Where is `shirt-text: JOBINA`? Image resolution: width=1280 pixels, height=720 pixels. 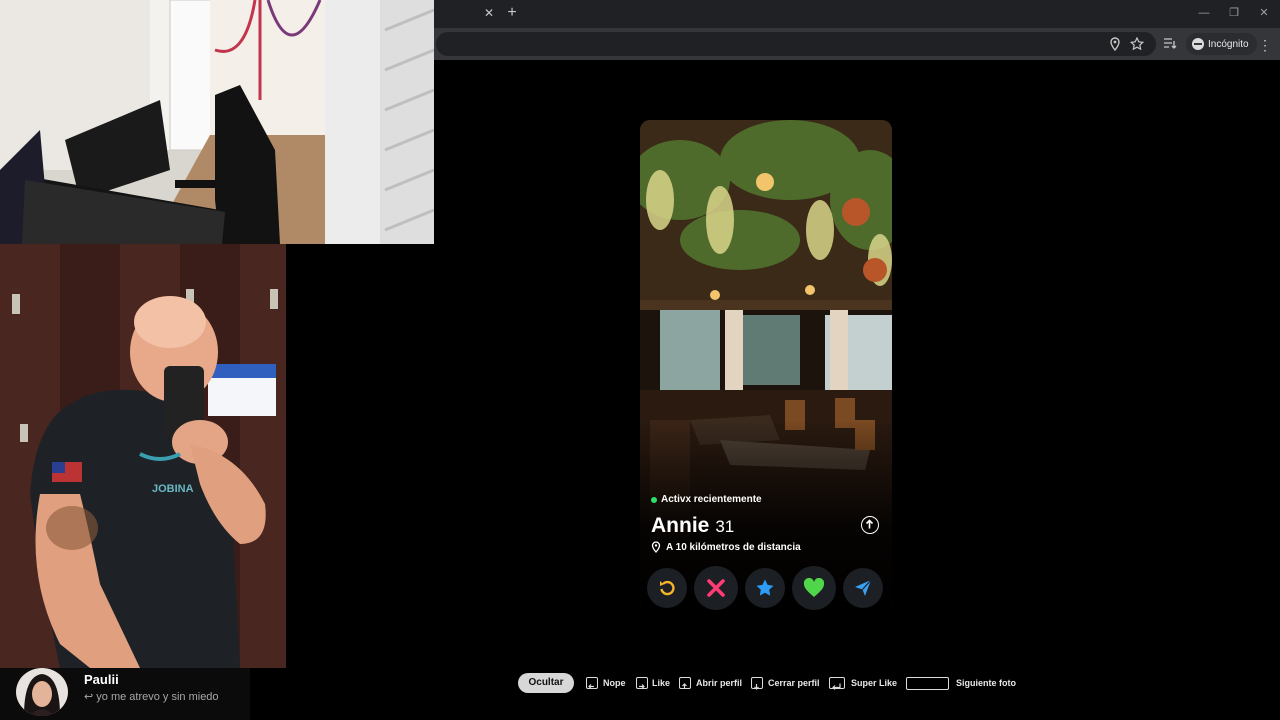 shirt-text: JOBINA is located at coordinates (173, 489).